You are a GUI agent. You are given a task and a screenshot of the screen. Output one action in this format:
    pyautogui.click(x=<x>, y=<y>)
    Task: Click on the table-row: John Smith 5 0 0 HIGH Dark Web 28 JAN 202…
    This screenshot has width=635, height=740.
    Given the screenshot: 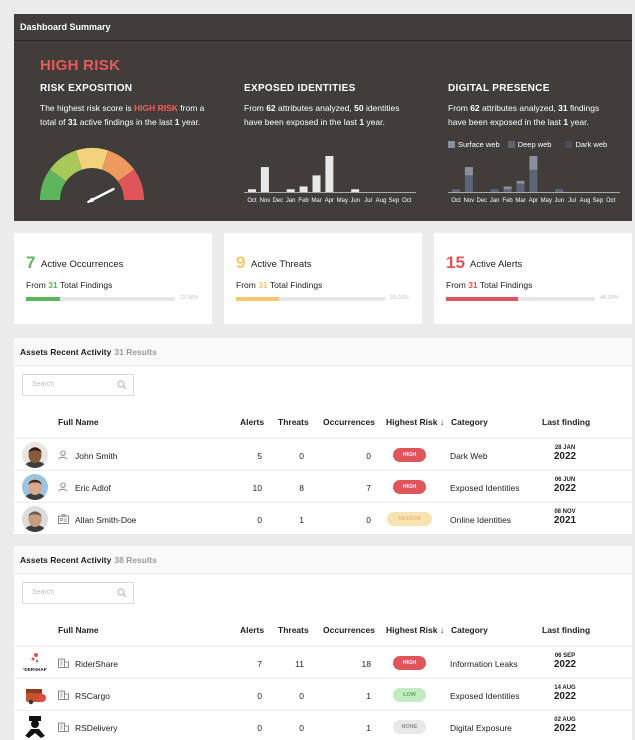 What is the action you would take?
    pyautogui.click(x=323, y=454)
    